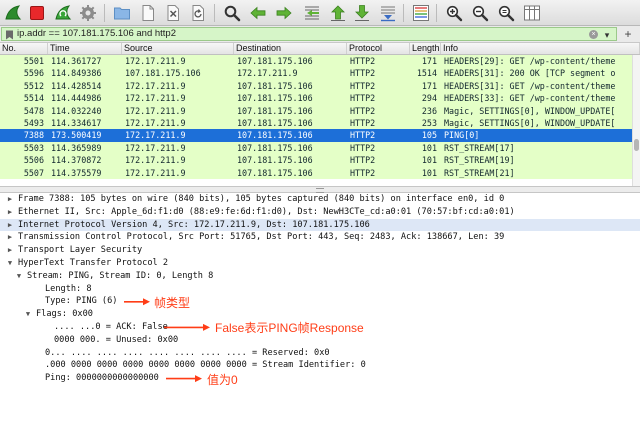 The height and width of the screenshot is (427, 640). What do you see at coordinates (76, 85) in the screenshot?
I see `cell-time: 114.428514` at bounding box center [76, 85].